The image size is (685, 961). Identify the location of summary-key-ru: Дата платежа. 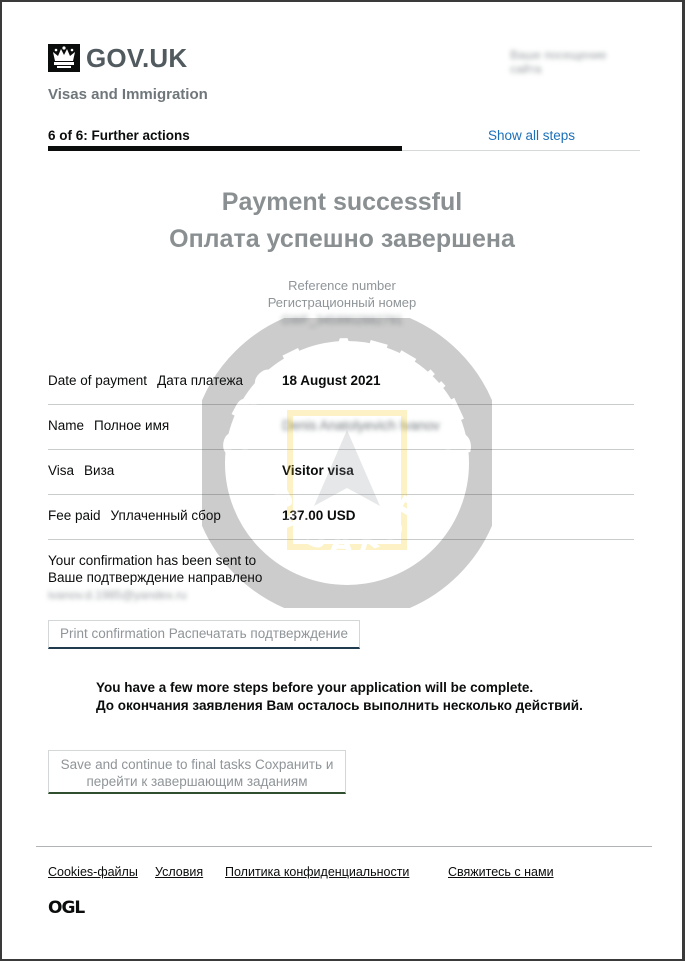
(200, 380).